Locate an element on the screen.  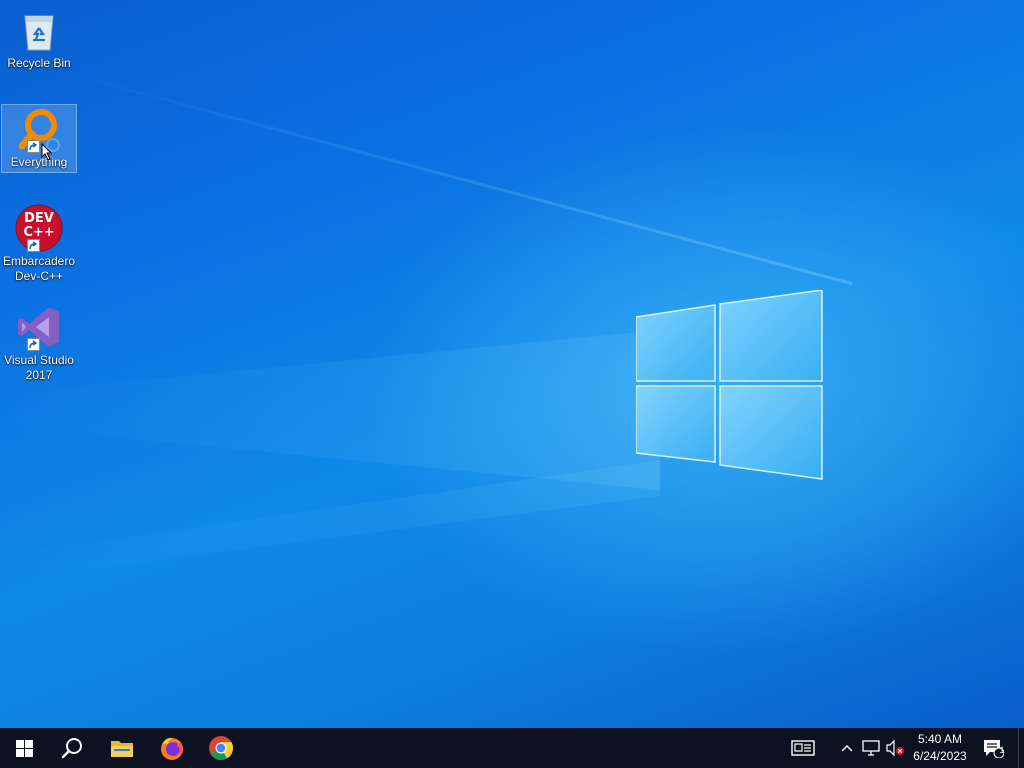
taskbar: 5:40 AM 6/24/2023 1 is located at coordinates (512, 748).